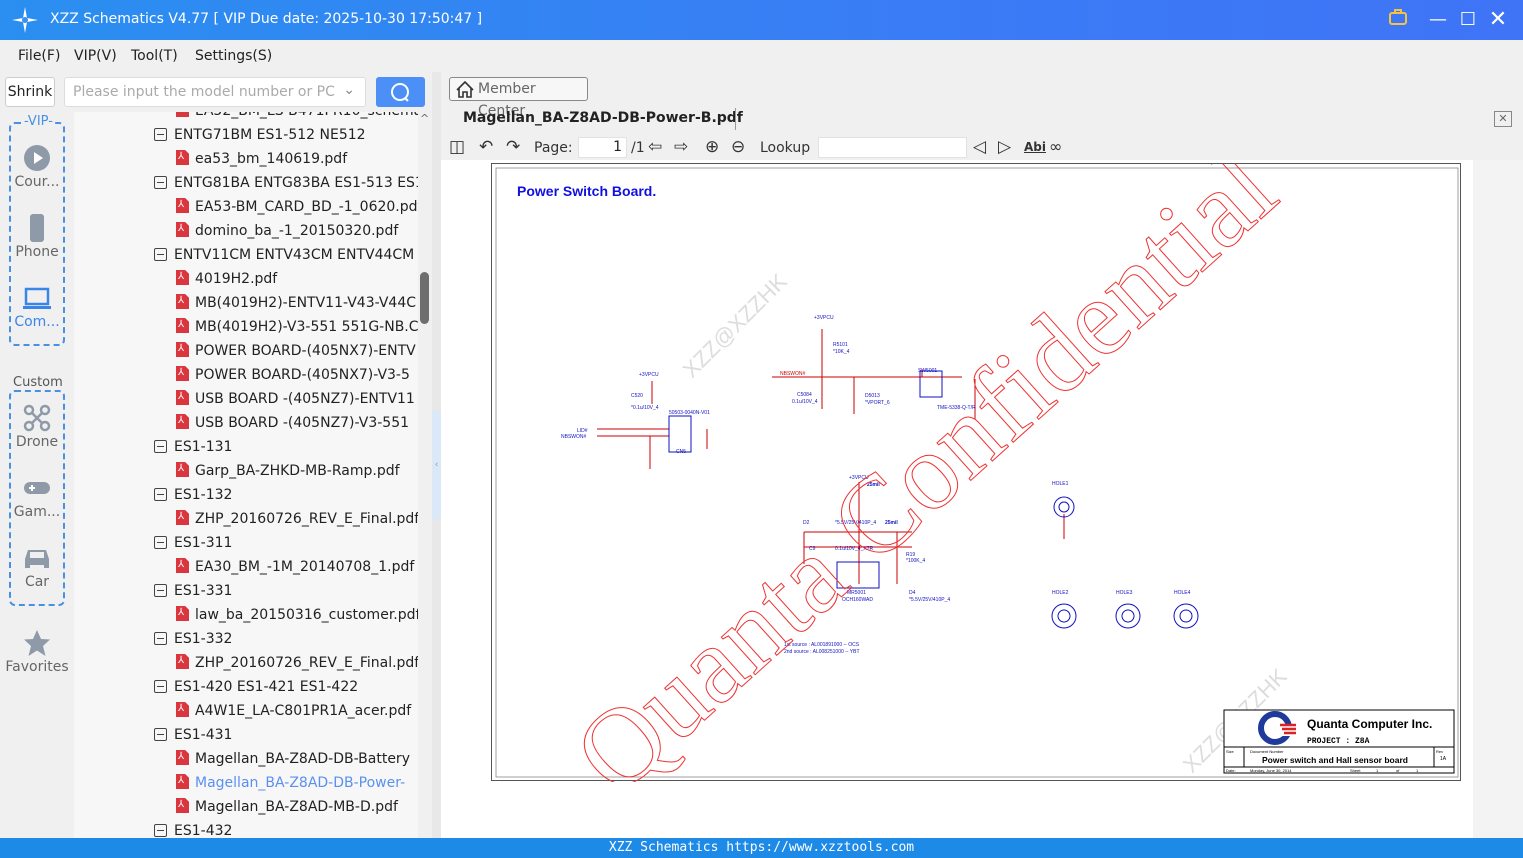 This screenshot has height=858, width=1523. Describe the element at coordinates (233, 56) in the screenshot. I see `menu-settings: Settings(S)` at that location.